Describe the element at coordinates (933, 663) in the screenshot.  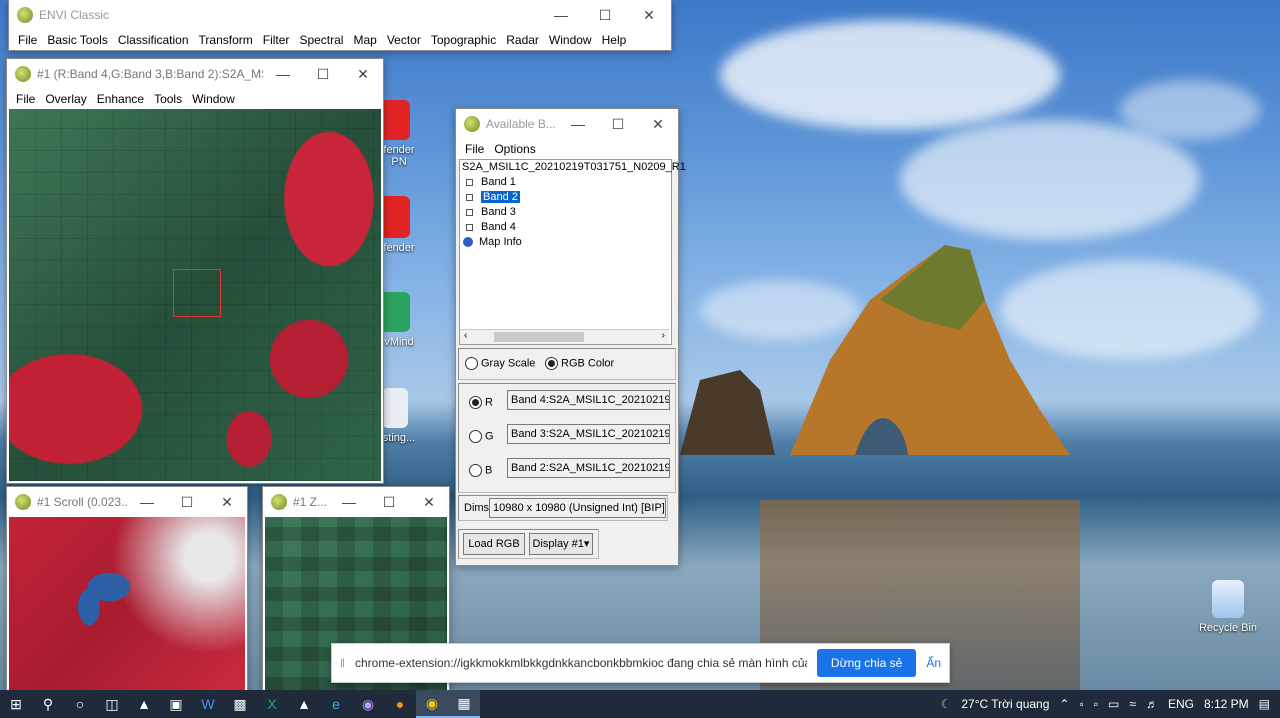
I see `hide-button: Ẩn` at that location.